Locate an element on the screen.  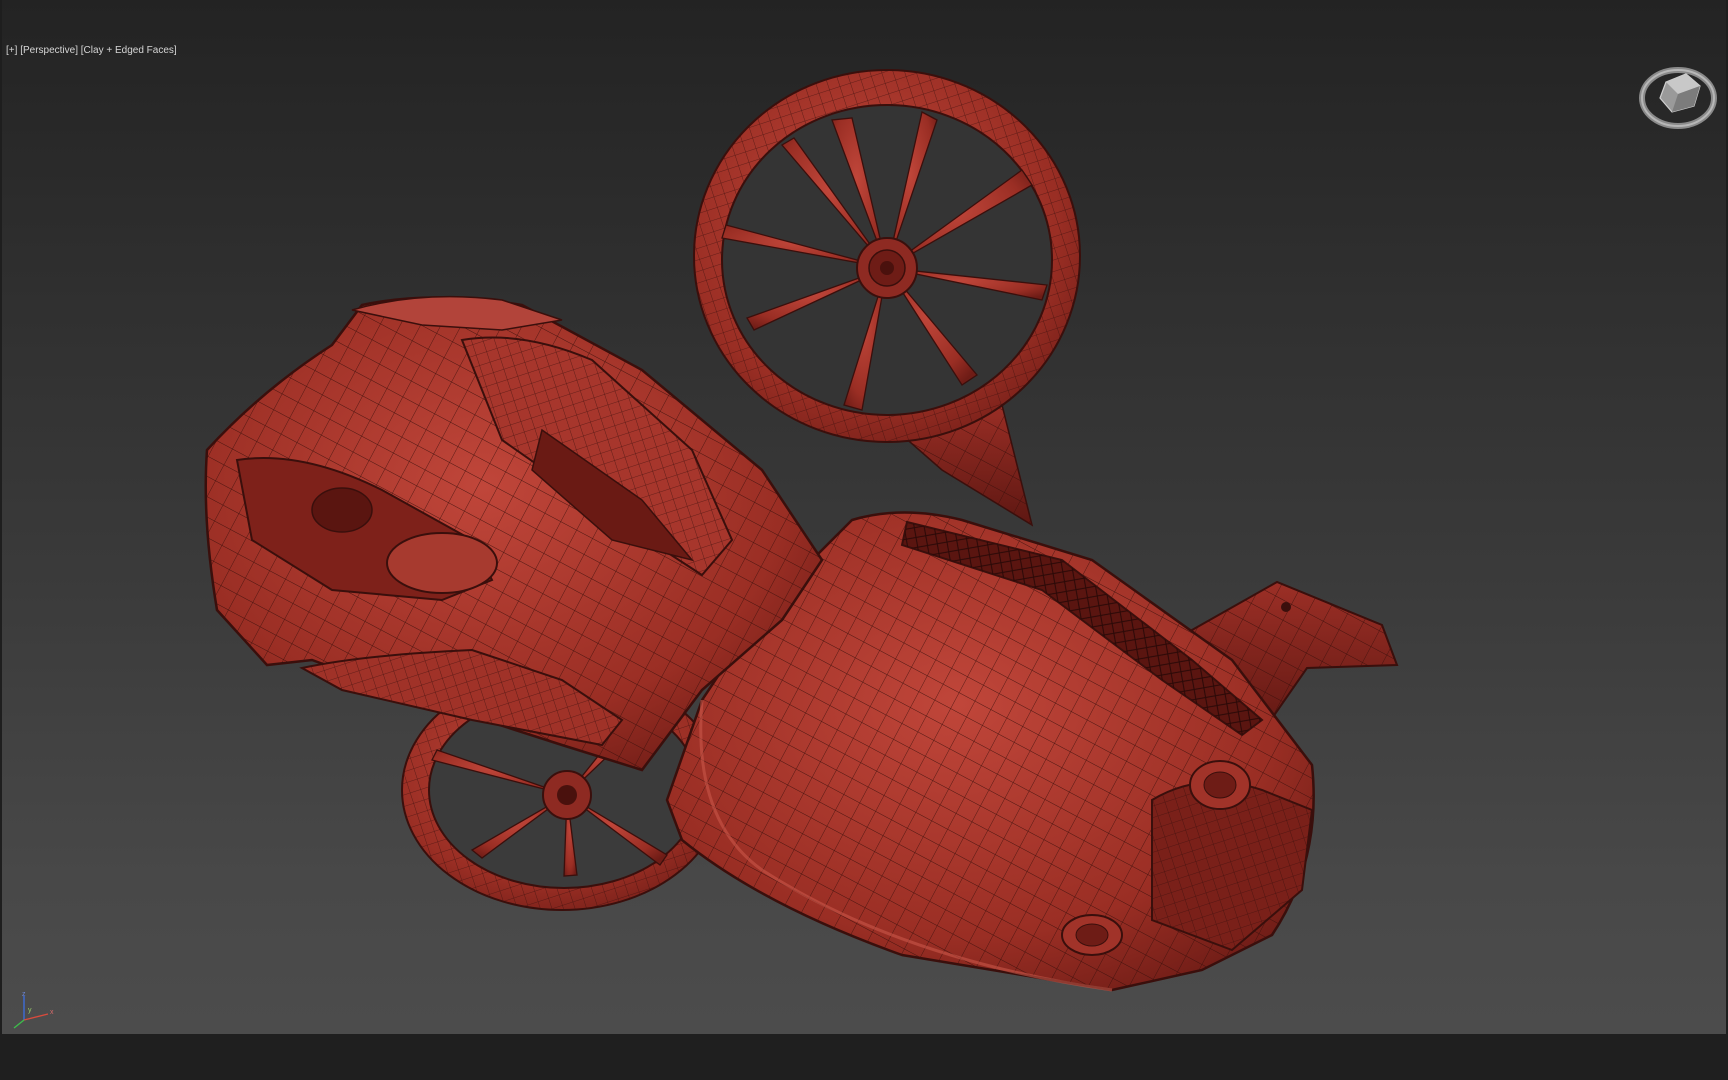
axis-z-label: z is located at coordinates (24, 994).